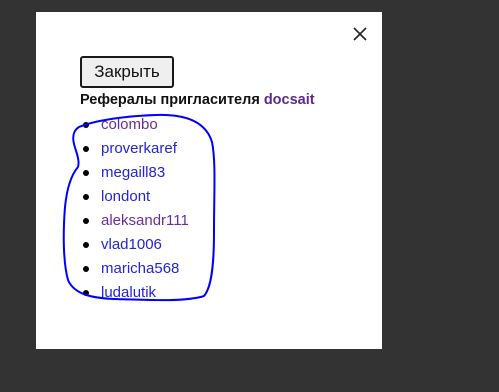 The image size is (499, 392). What do you see at coordinates (131, 245) in the screenshot?
I see `referral-link: vlad1006` at bounding box center [131, 245].